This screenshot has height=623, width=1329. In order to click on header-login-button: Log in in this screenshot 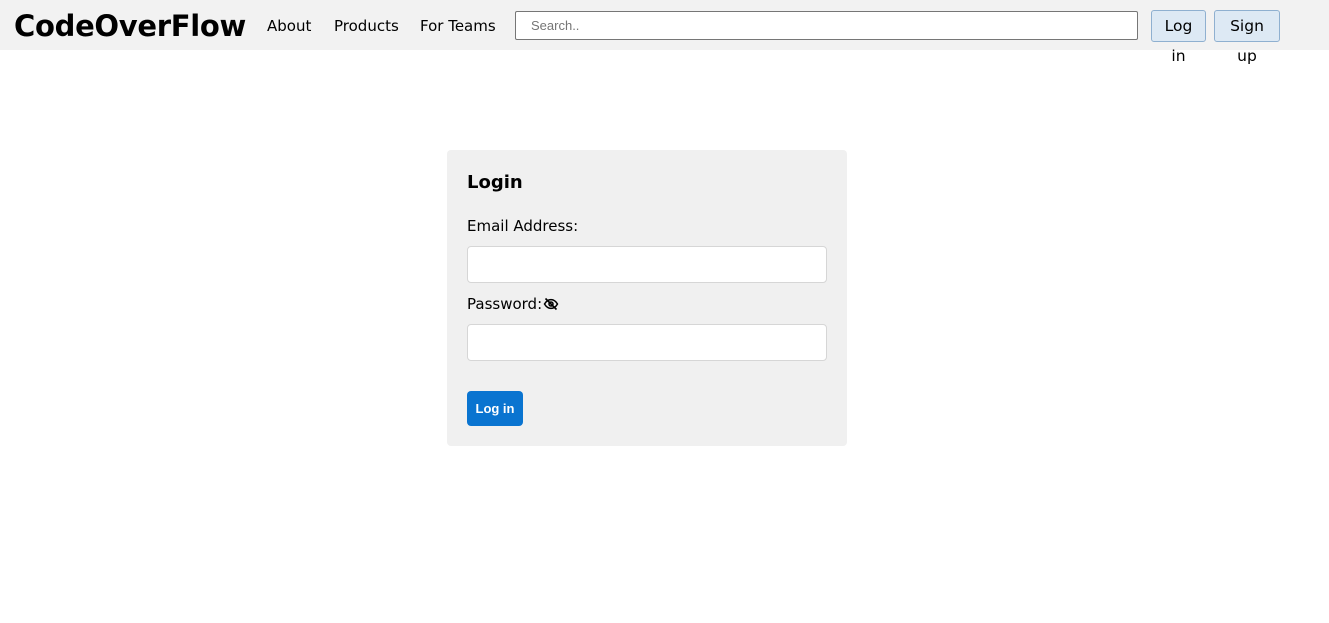, I will do `click(1178, 37)`.